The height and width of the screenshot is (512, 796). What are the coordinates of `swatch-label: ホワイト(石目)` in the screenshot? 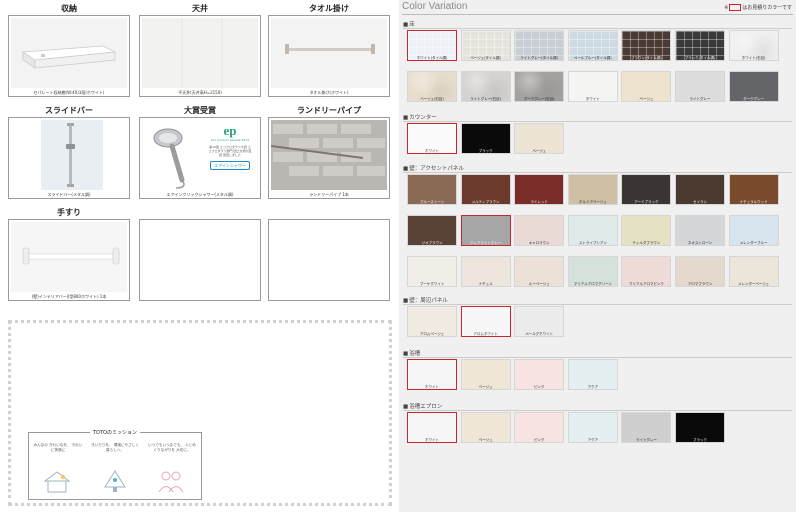 It's located at (753, 58).